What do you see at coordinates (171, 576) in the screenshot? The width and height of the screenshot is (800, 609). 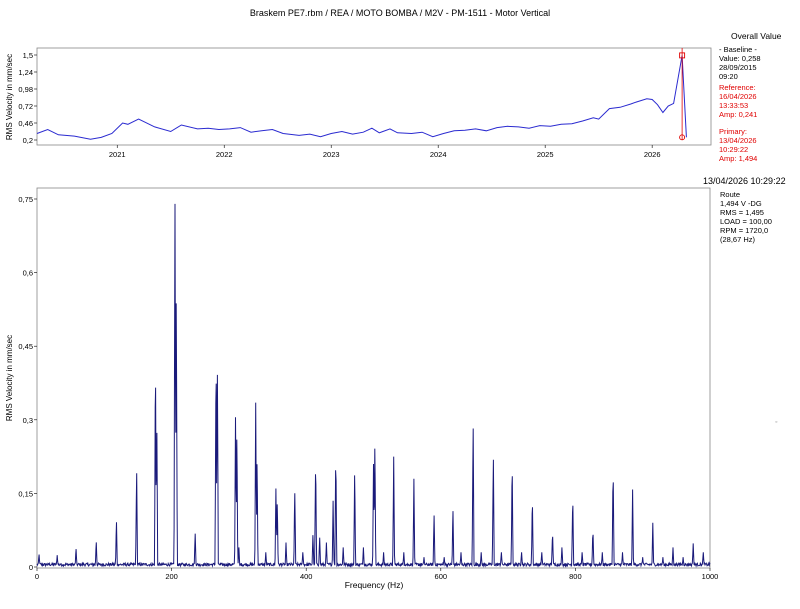 I see `spectrum-xtick-label: 200` at bounding box center [171, 576].